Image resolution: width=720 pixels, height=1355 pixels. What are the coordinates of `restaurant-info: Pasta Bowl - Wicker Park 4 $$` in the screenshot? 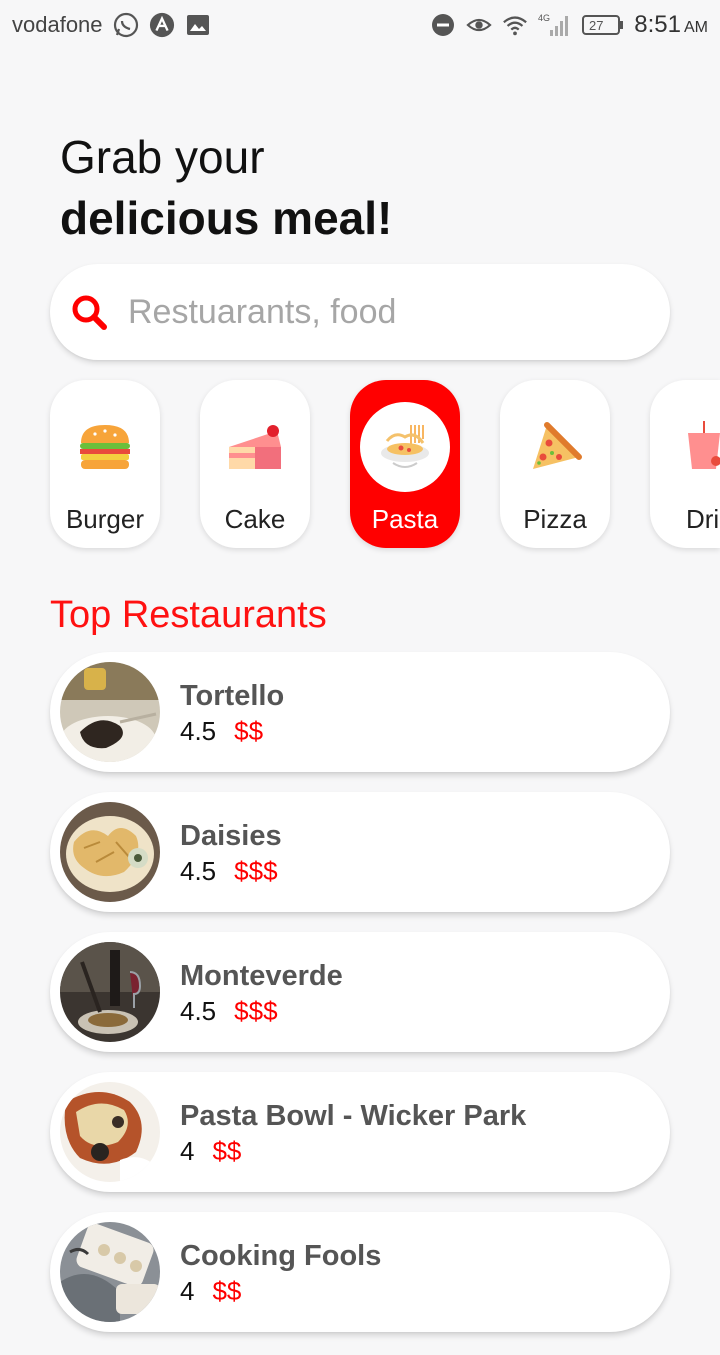 It's located at (353, 1132).